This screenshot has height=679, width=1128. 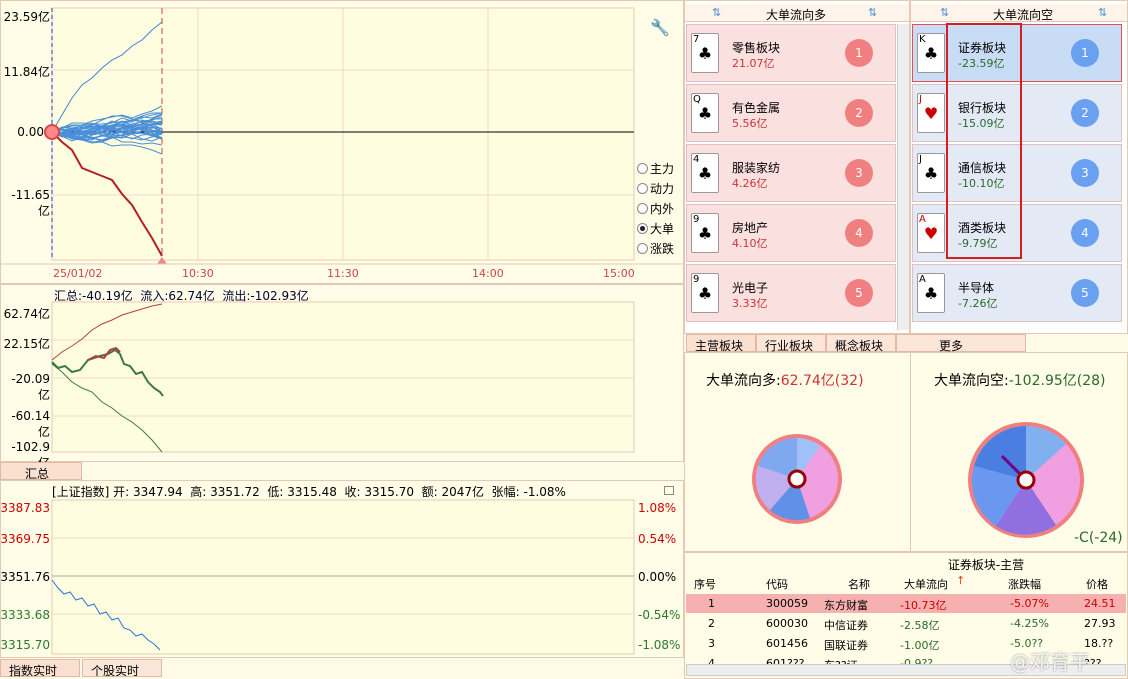 I want to click on sector-name: 光电子, so click(x=750, y=288).